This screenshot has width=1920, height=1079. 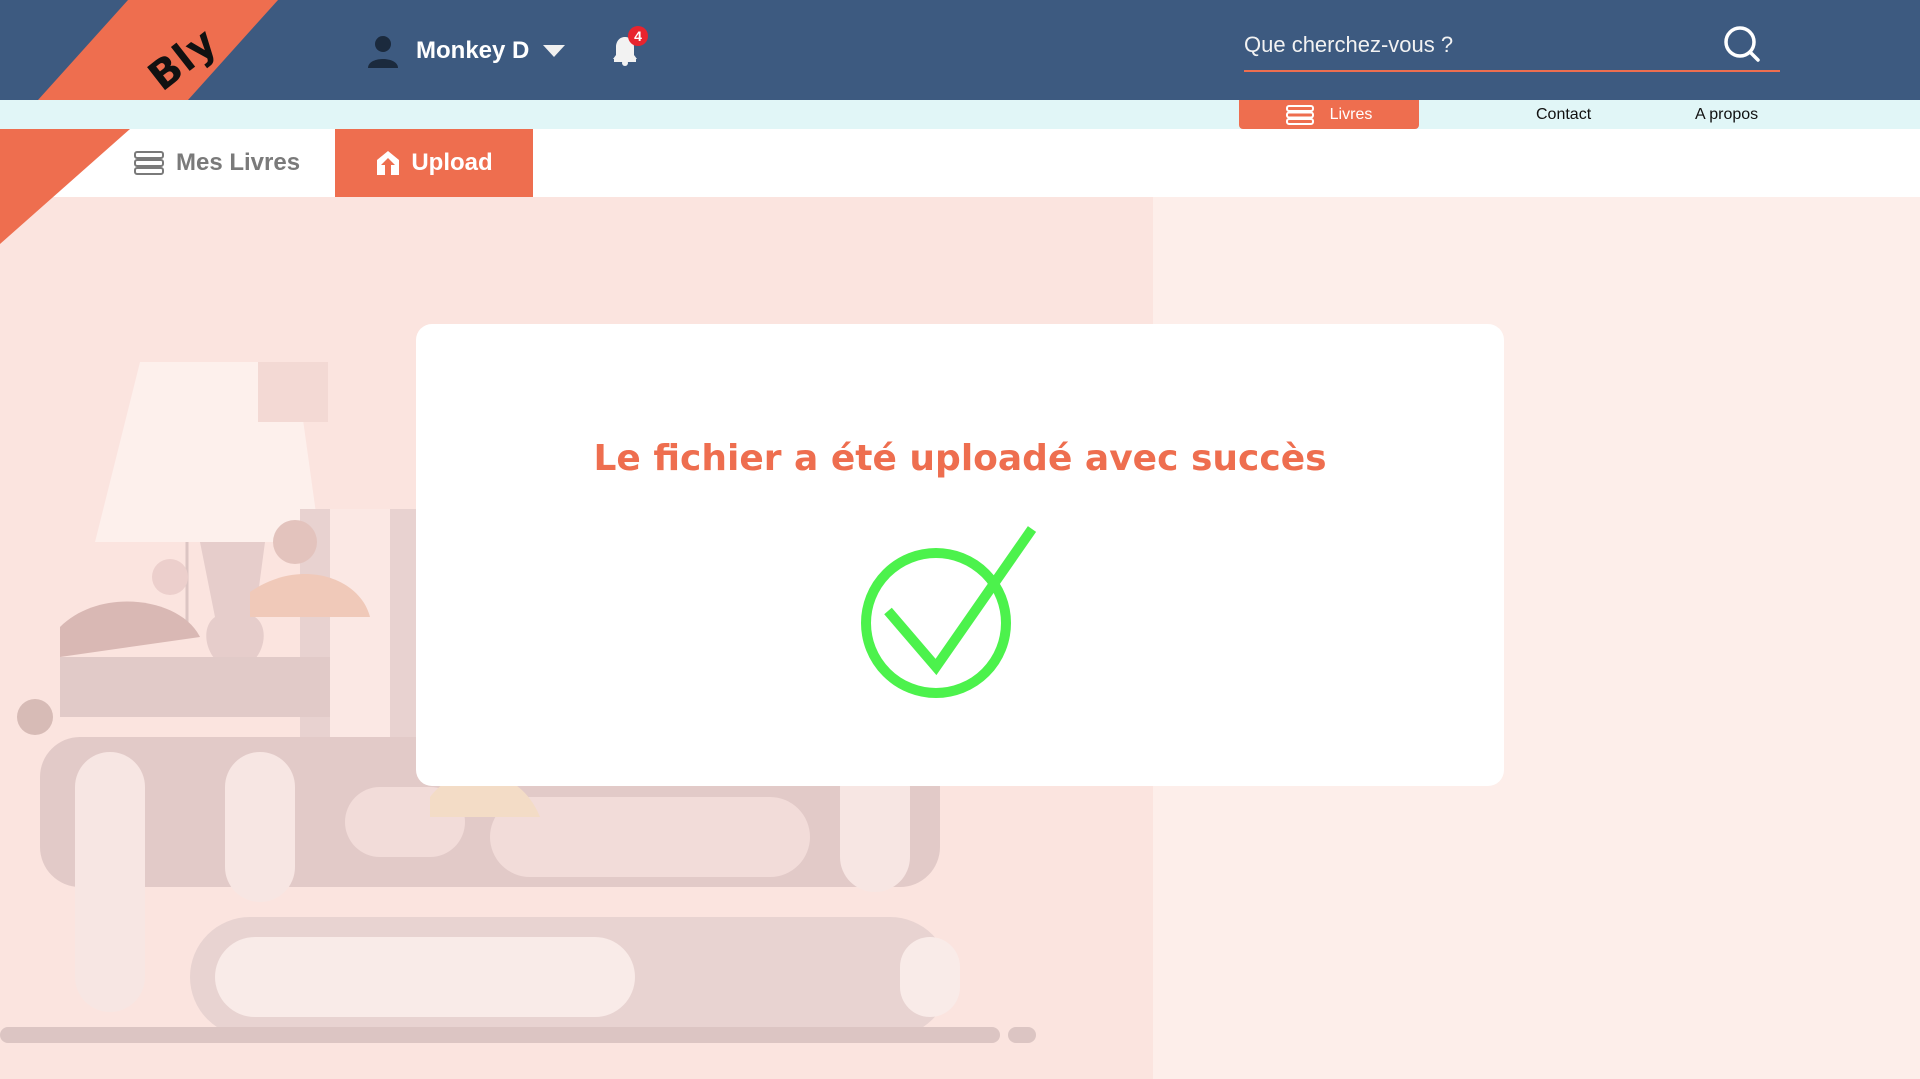 What do you see at coordinates (238, 162) in the screenshot?
I see `tab-mes-livres-label: Mes Livres` at bounding box center [238, 162].